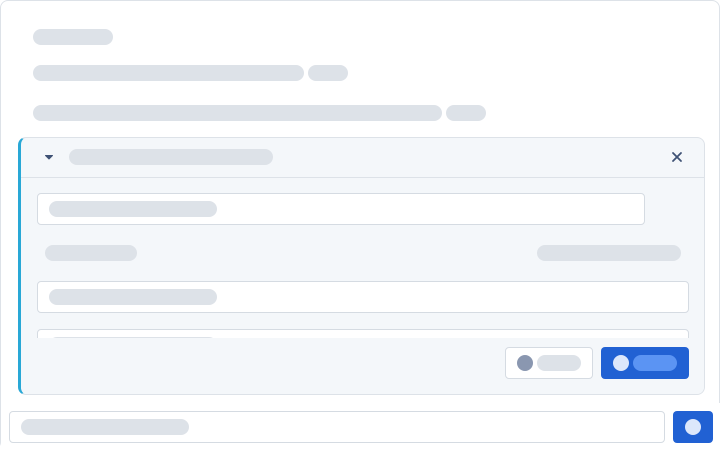 Image resolution: width=720 pixels, height=451 pixels. Describe the element at coordinates (171, 157) in the screenshot. I see `panel-title-skeleton` at that location.